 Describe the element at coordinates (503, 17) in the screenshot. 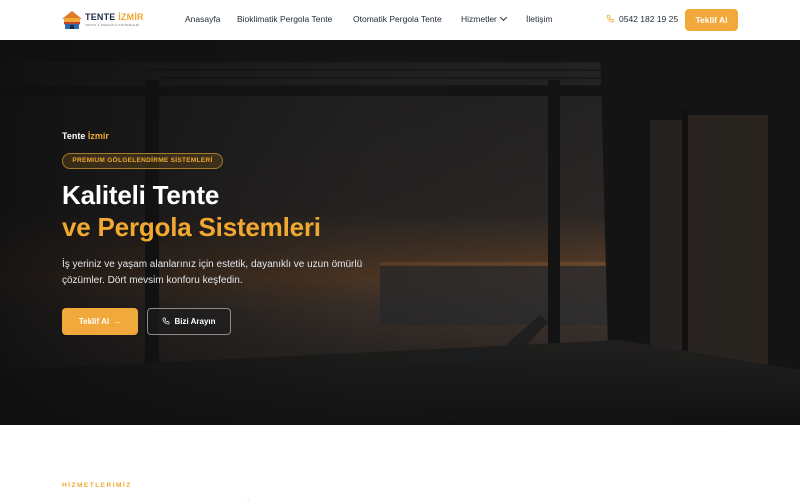

I see `chevron-down-icon` at that location.